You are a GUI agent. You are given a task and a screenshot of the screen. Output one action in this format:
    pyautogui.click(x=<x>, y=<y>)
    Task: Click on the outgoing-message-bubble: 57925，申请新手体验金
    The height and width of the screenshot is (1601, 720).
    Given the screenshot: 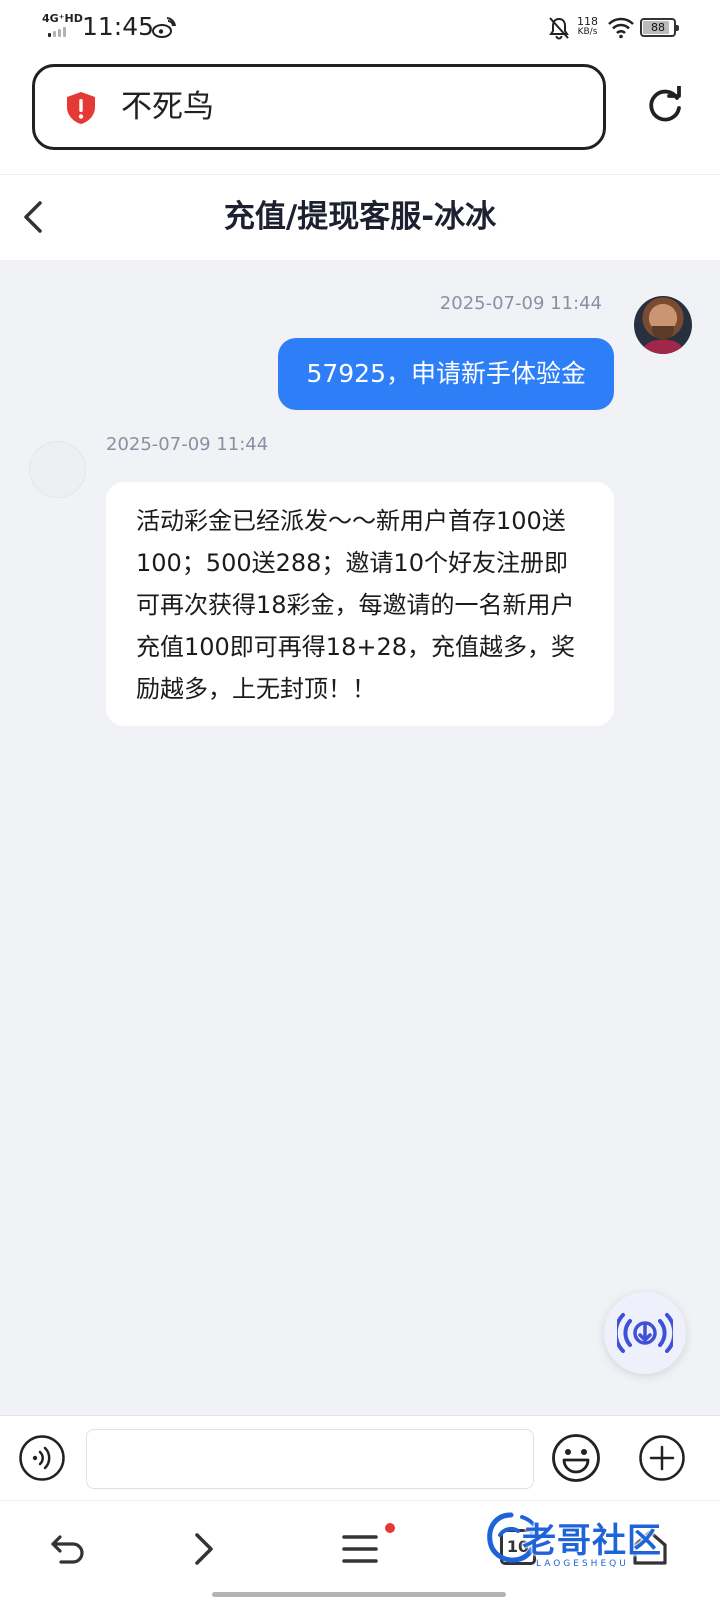 What is the action you would take?
    pyautogui.click(x=446, y=374)
    